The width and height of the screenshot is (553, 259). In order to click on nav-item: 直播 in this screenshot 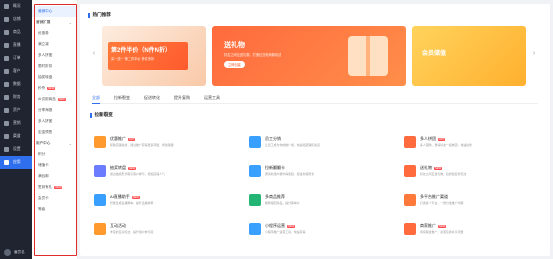, I will do `click(16, 45)`.